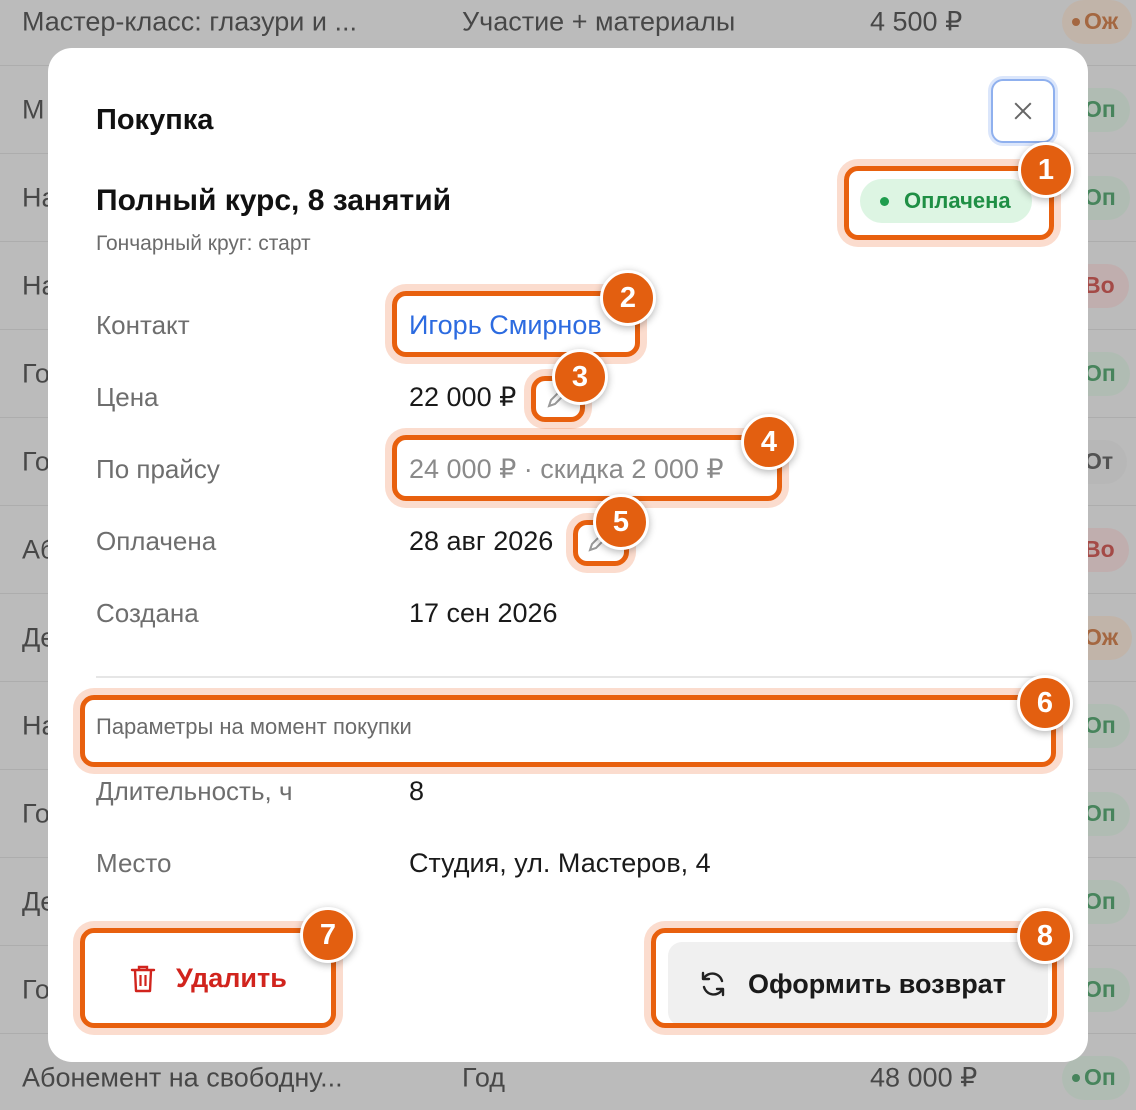 The image size is (1136, 1110). Describe the element at coordinates (417, 791) in the screenshot. I see `duration-value: 8` at that location.